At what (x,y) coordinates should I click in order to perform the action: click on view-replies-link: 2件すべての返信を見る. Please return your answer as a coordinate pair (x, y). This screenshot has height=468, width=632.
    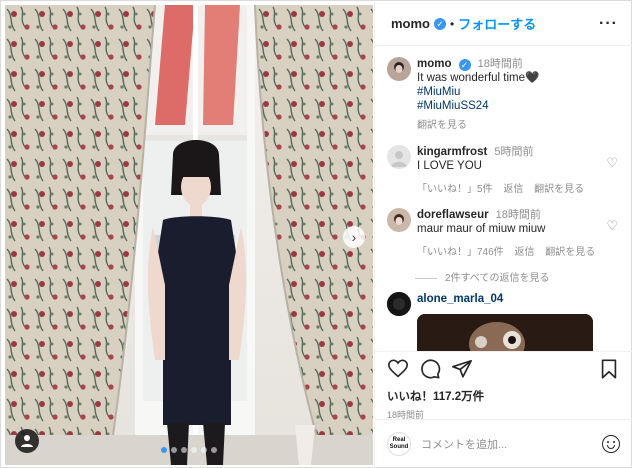
    Looking at the image, I should click on (517, 279).